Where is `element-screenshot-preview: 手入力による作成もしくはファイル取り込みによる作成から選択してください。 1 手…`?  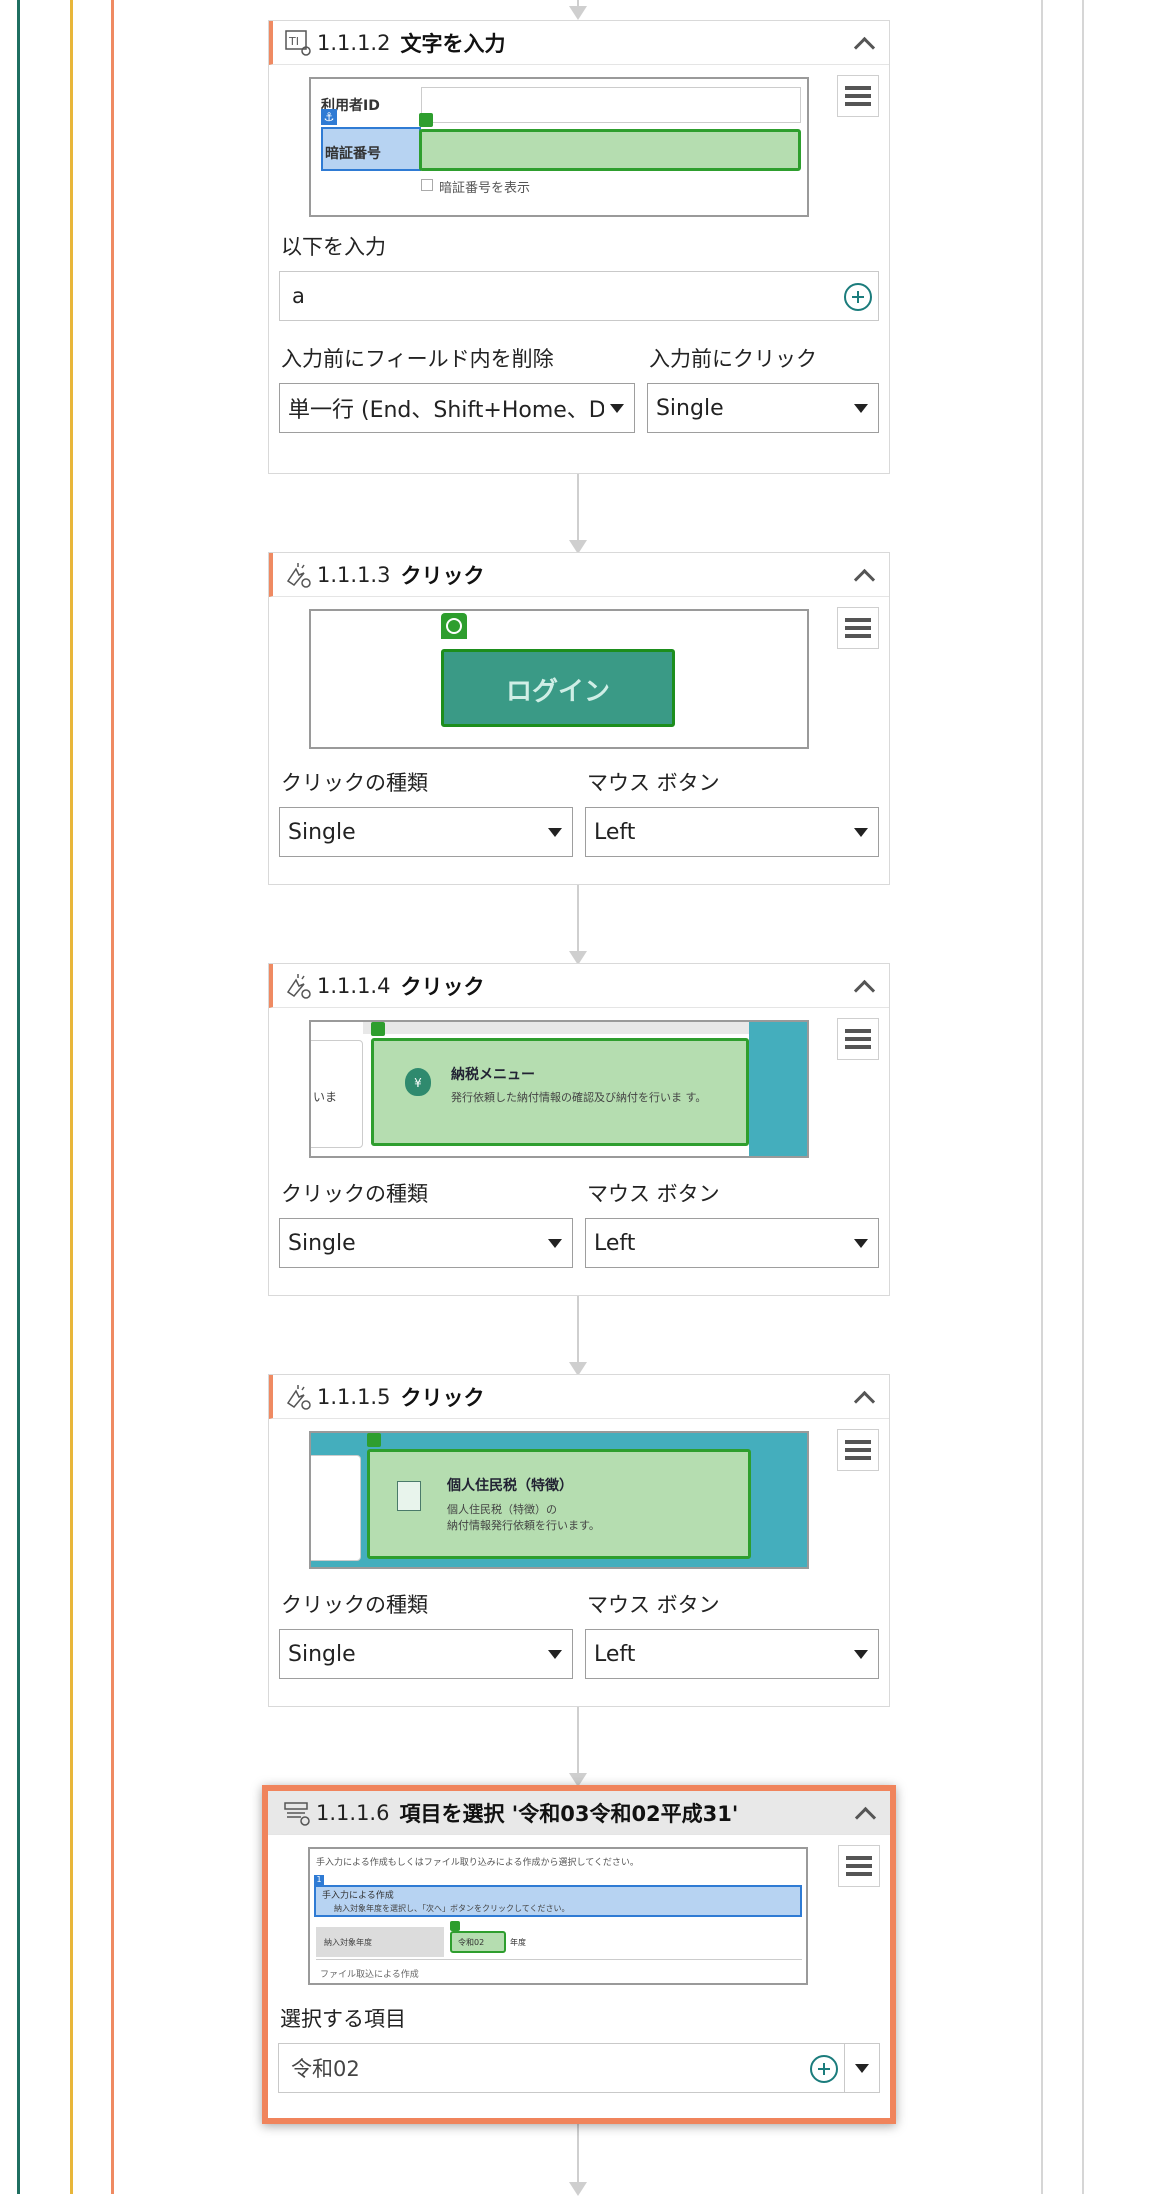
element-screenshot-preview: 手入力による作成もしくはファイル取り込みによる作成から選択してください。 1 手… is located at coordinates (558, 1916).